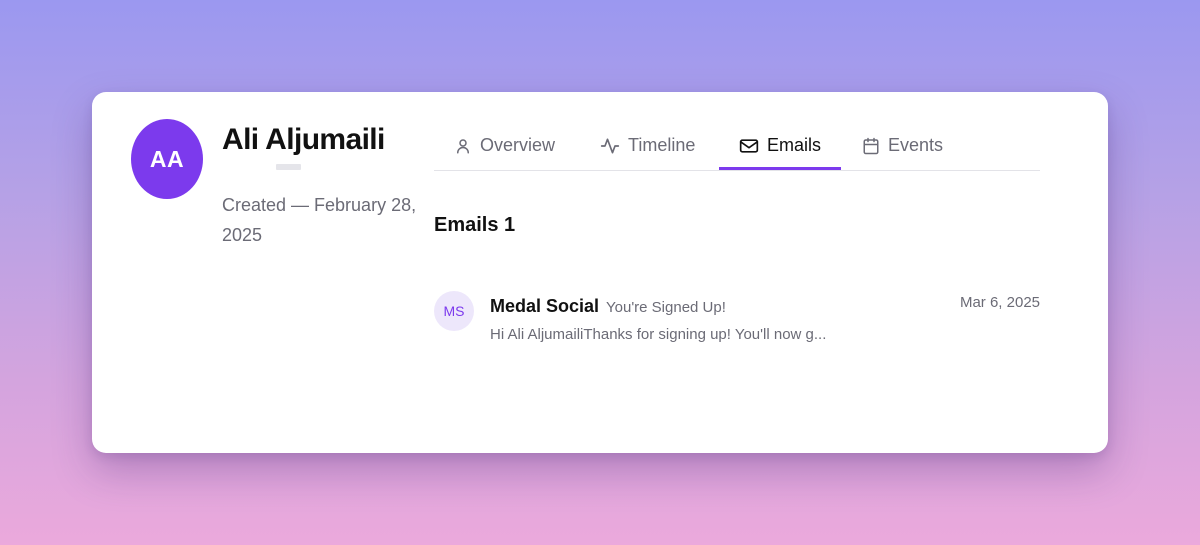 The height and width of the screenshot is (545, 1200). Describe the element at coordinates (662, 145) in the screenshot. I see `tab-timeline-label: Timeline` at that location.